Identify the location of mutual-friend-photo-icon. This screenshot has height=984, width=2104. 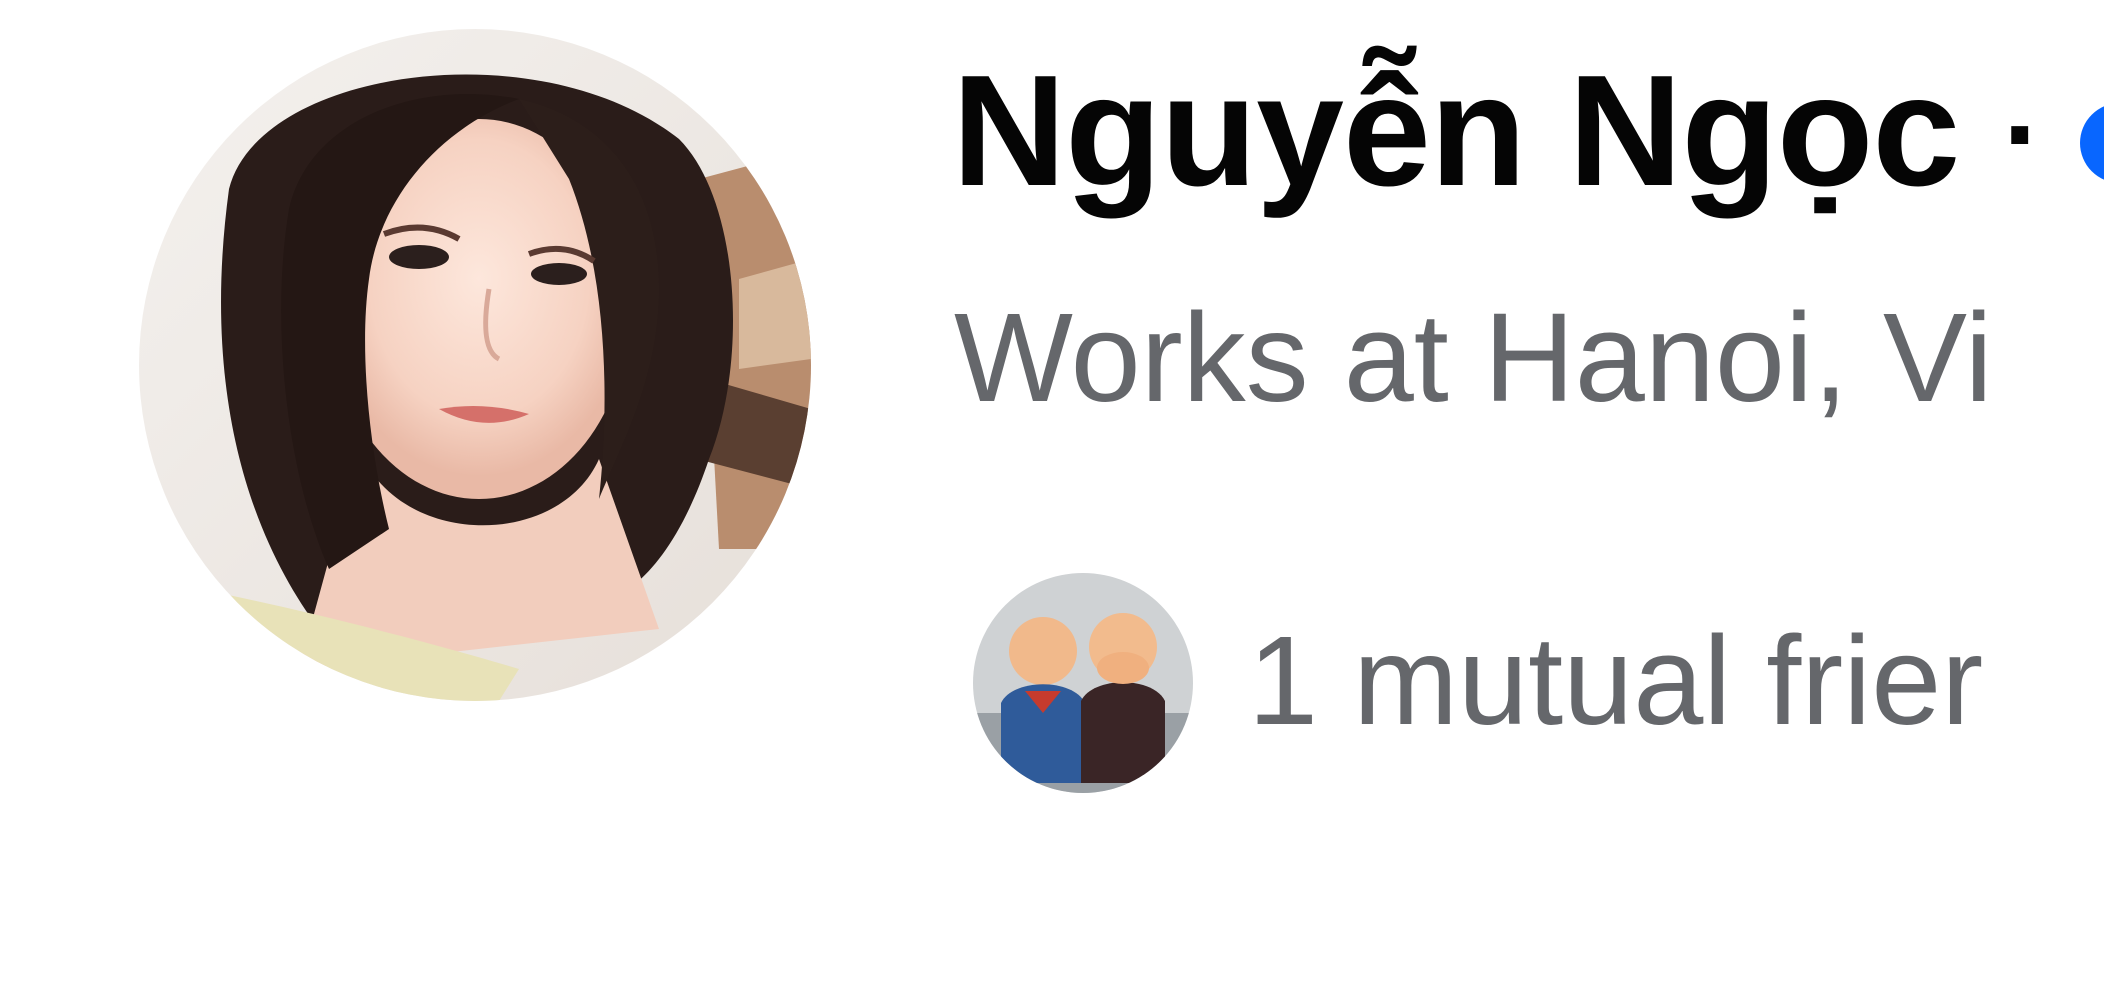
(1083, 683).